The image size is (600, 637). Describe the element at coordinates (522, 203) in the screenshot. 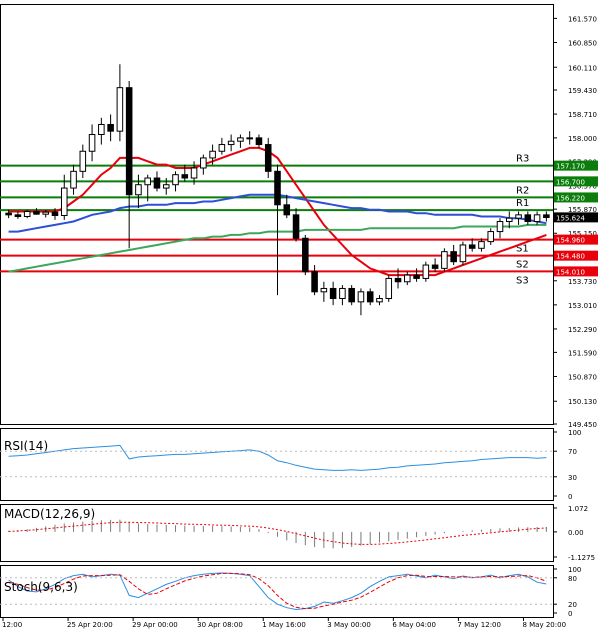

I see `level-name-r1: R1` at that location.